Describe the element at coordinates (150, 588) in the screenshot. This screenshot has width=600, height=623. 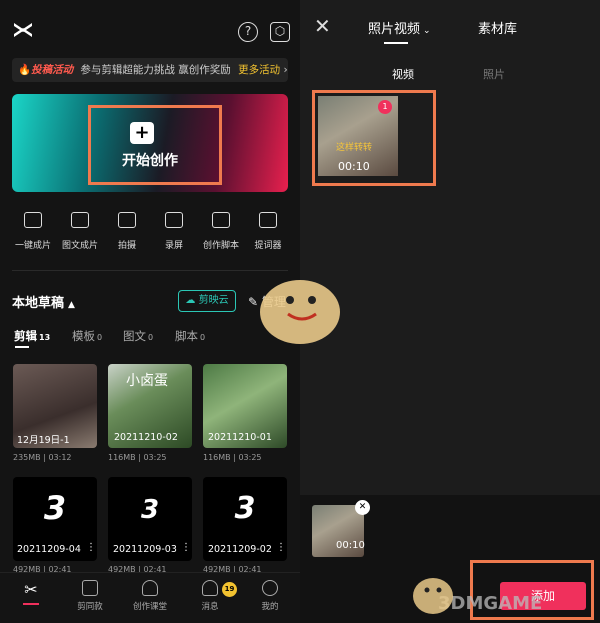
I see `graduation-cap-icon` at that location.